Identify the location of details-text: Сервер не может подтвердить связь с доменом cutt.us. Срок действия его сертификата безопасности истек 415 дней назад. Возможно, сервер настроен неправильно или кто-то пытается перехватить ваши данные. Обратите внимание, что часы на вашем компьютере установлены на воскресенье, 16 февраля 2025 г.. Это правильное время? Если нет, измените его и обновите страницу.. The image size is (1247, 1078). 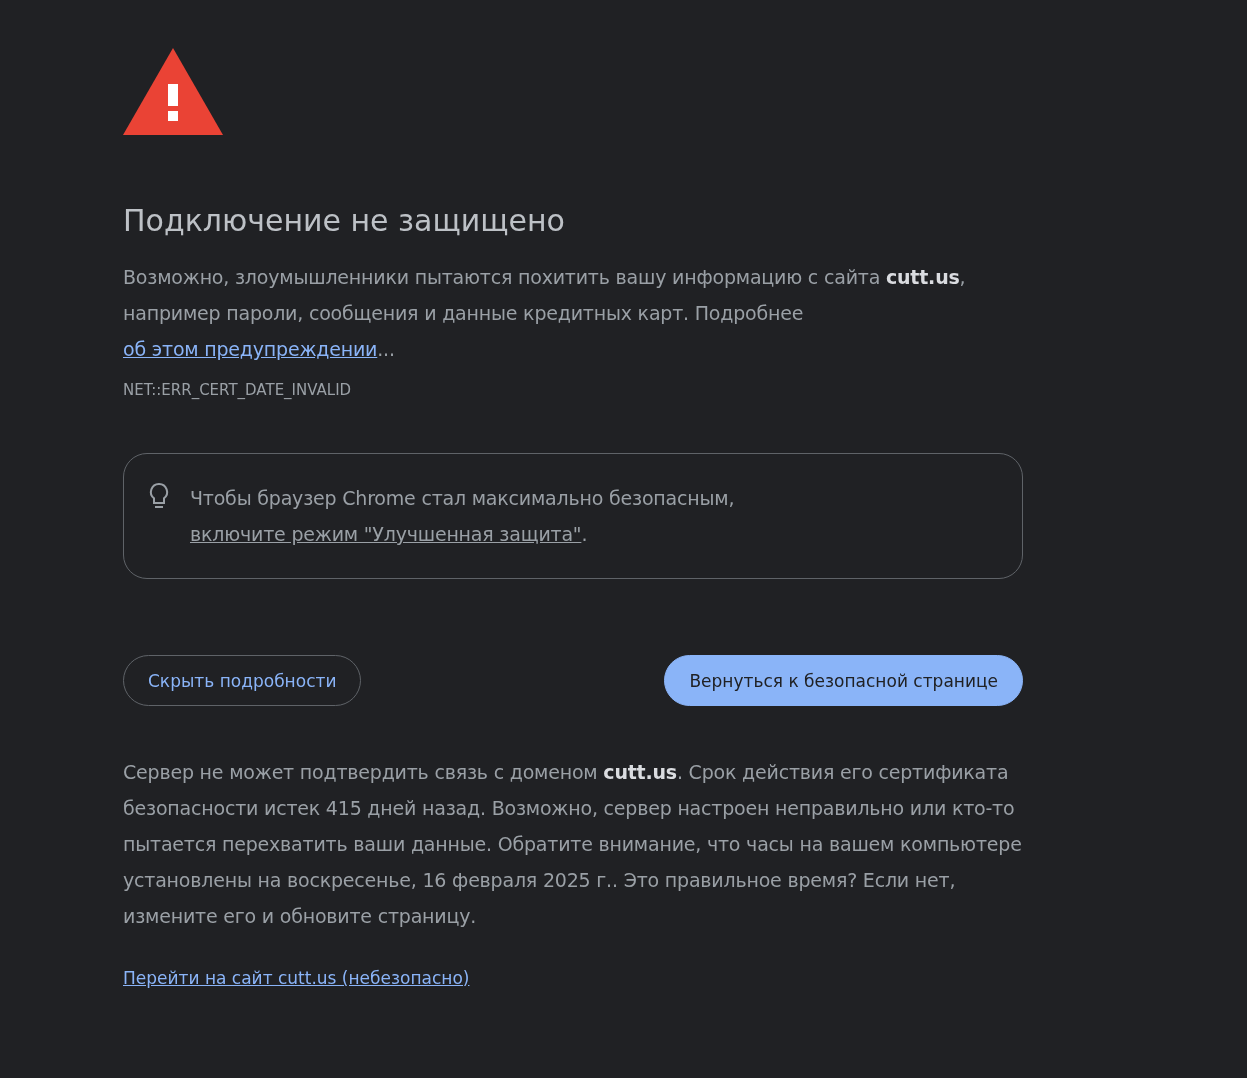
(573, 844).